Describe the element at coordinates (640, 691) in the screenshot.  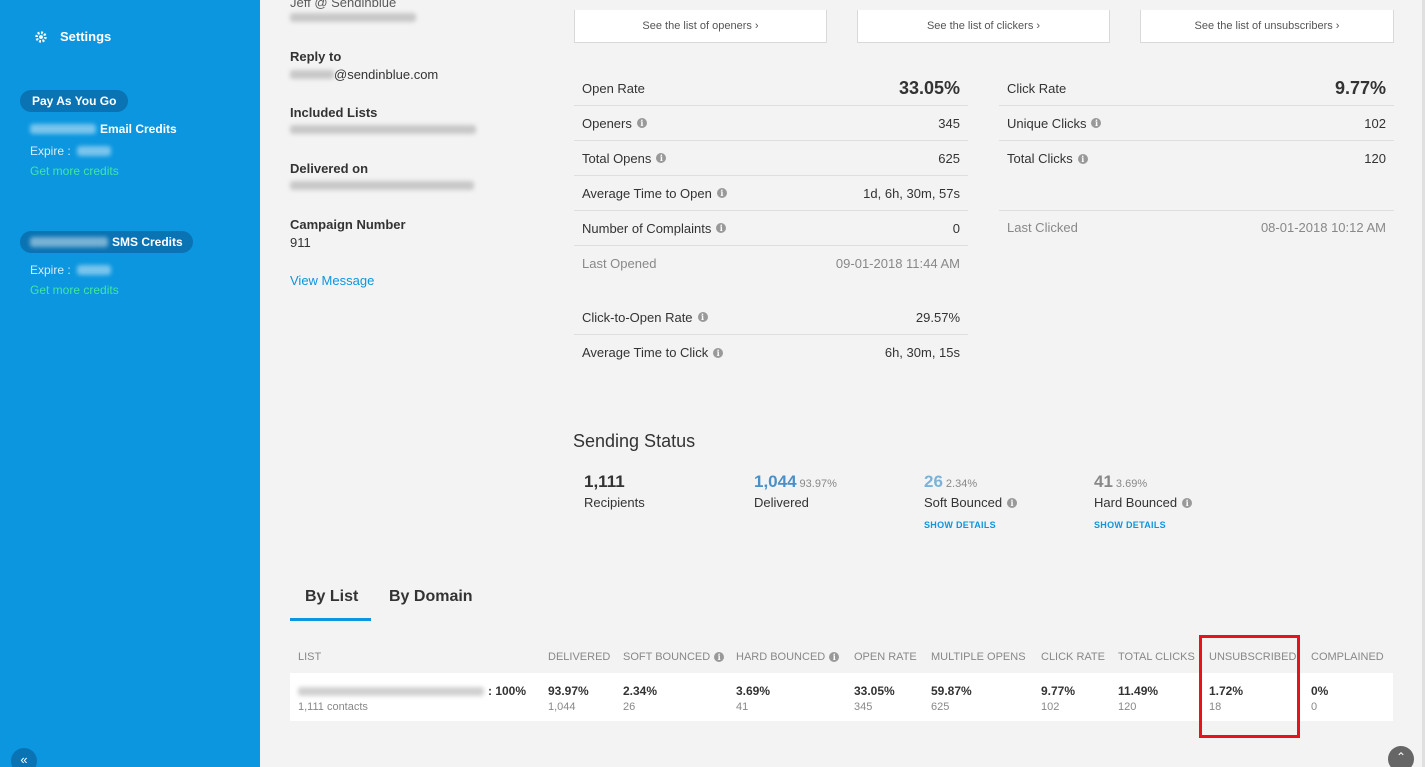
I see `soft-bounced-cell: 2.34%` at that location.